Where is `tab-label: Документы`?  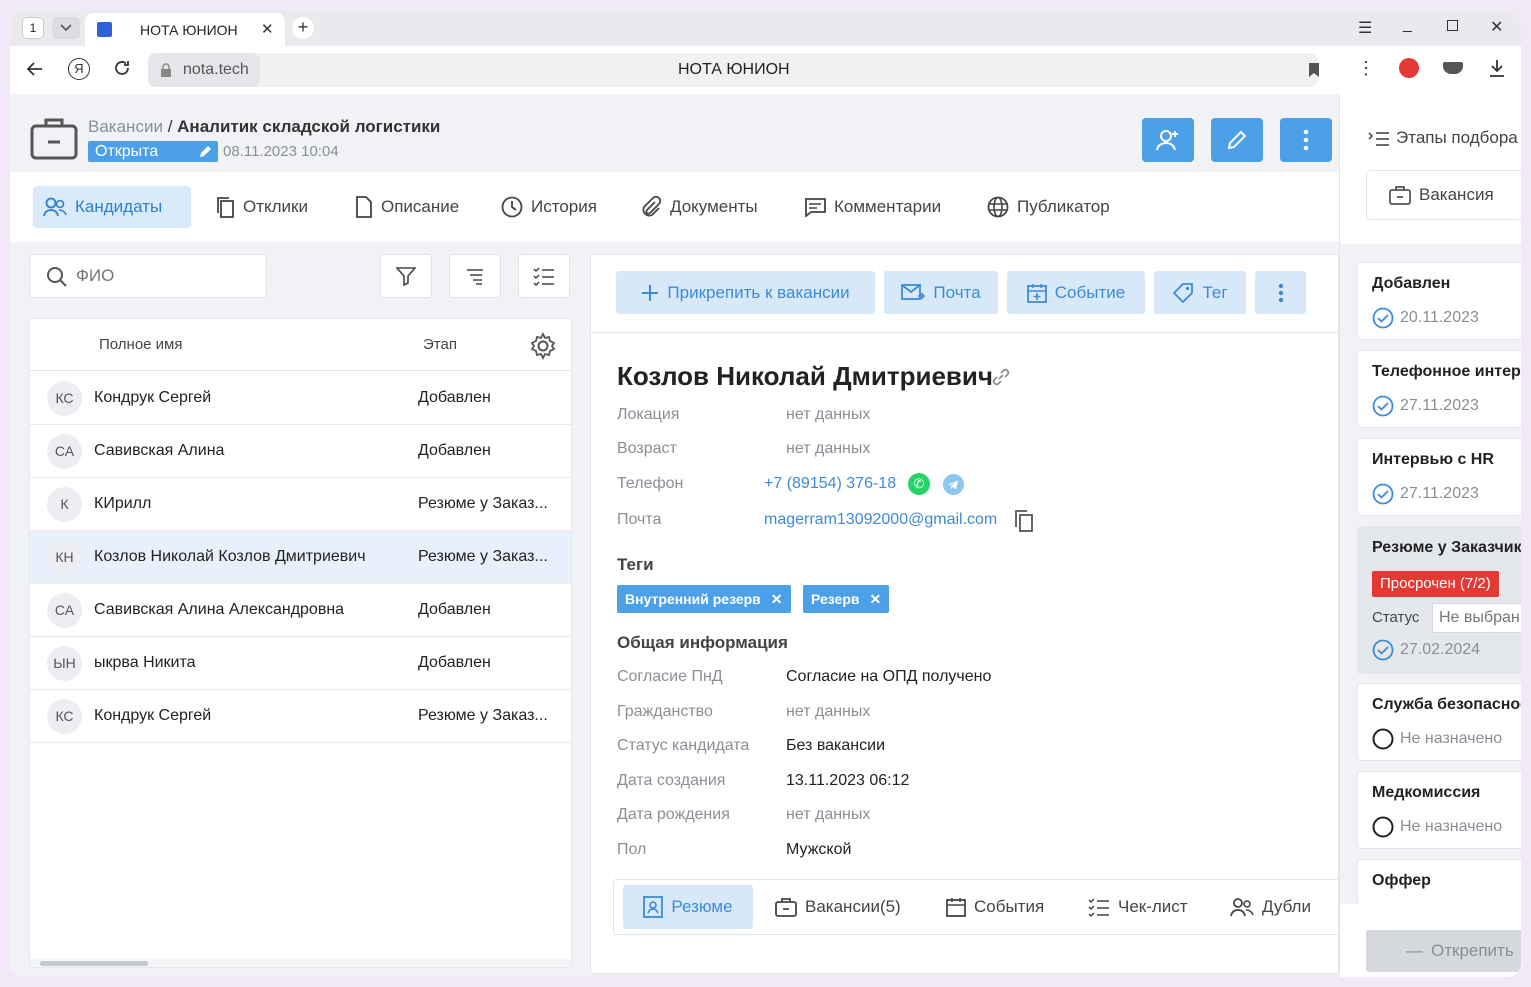
tab-label: Документы is located at coordinates (714, 206).